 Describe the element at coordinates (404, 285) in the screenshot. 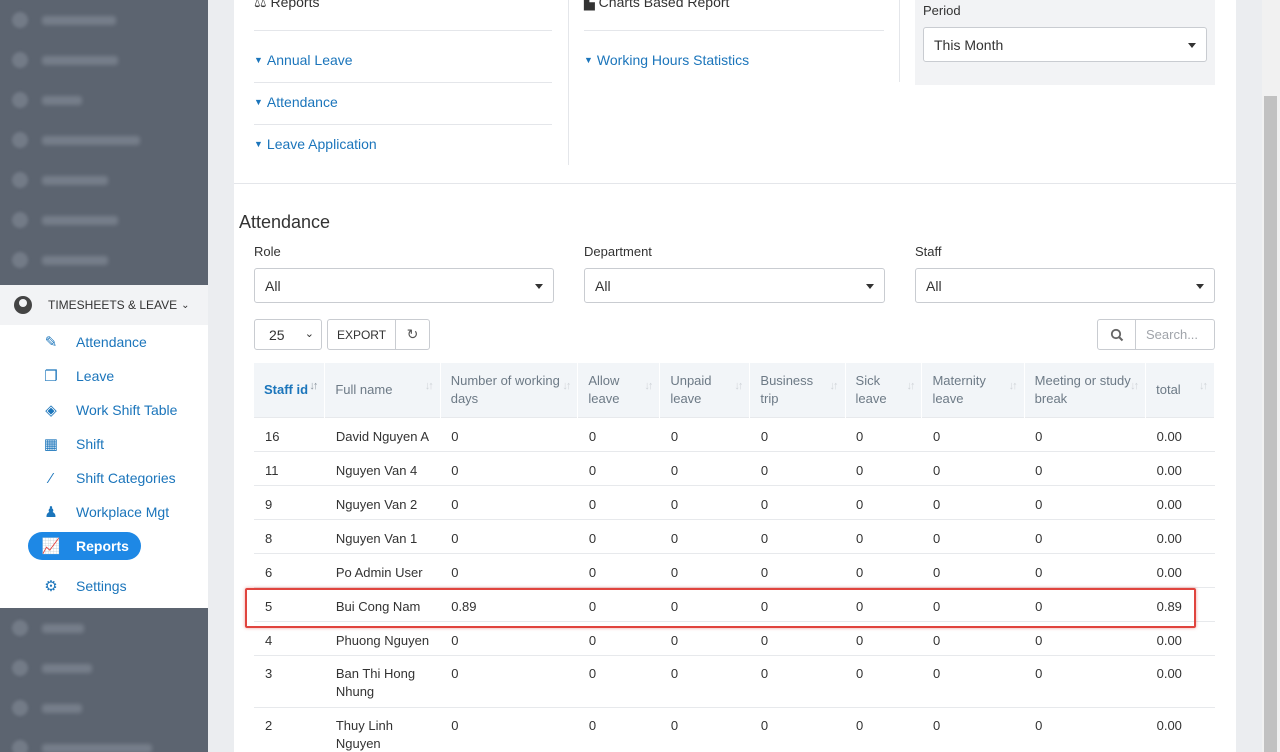

I see `role-select: All` at that location.